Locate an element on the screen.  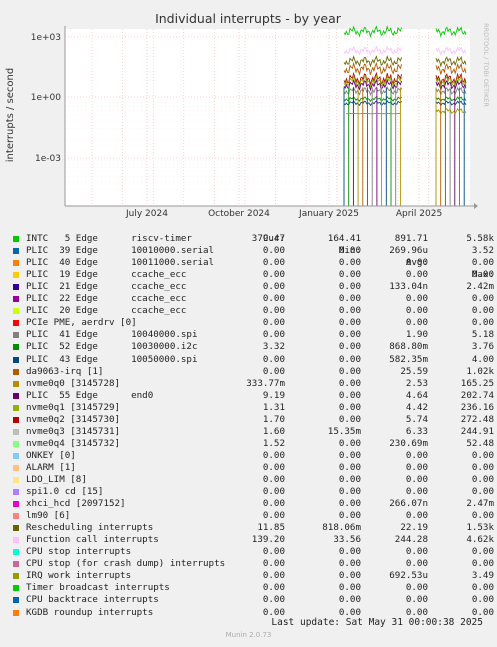
x-tick-label: April 2025 is located at coordinates (419, 214).